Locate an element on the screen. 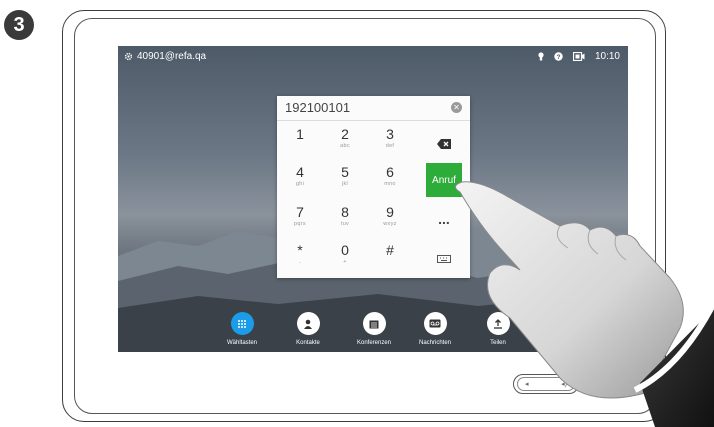 This screenshot has width=714, height=427. key-3: 3 def is located at coordinates (390, 143).